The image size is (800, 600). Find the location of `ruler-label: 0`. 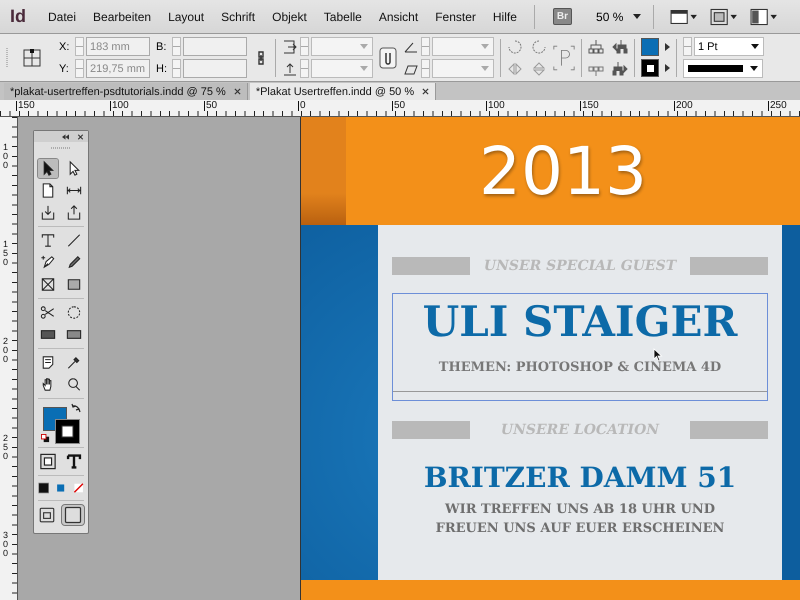

ruler-label: 0 is located at coordinates (302, 106).